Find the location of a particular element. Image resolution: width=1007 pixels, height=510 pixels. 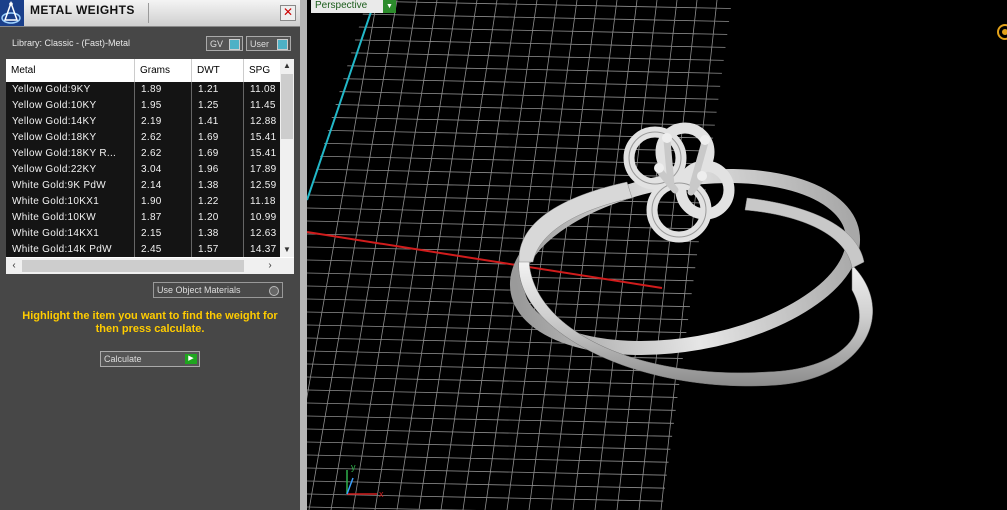

table-row: Yellow Gold:14KY 2.19 1.41 12.88 is located at coordinates (143, 122).